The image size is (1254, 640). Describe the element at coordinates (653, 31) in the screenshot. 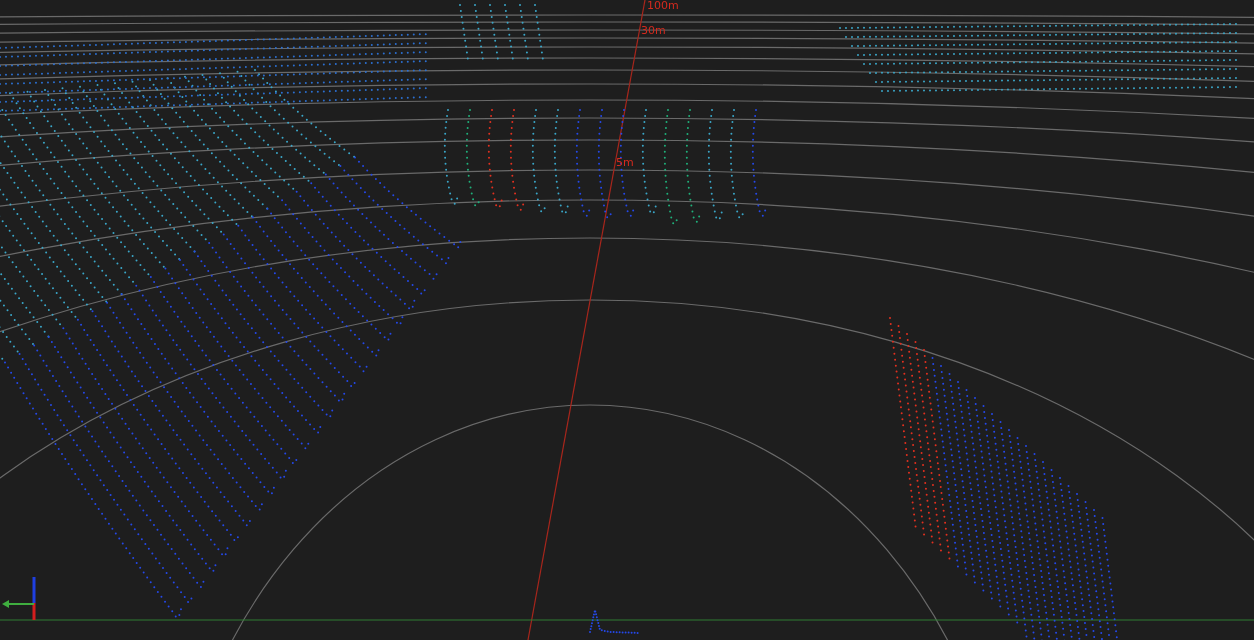

I see `distance-label: 30m` at that location.